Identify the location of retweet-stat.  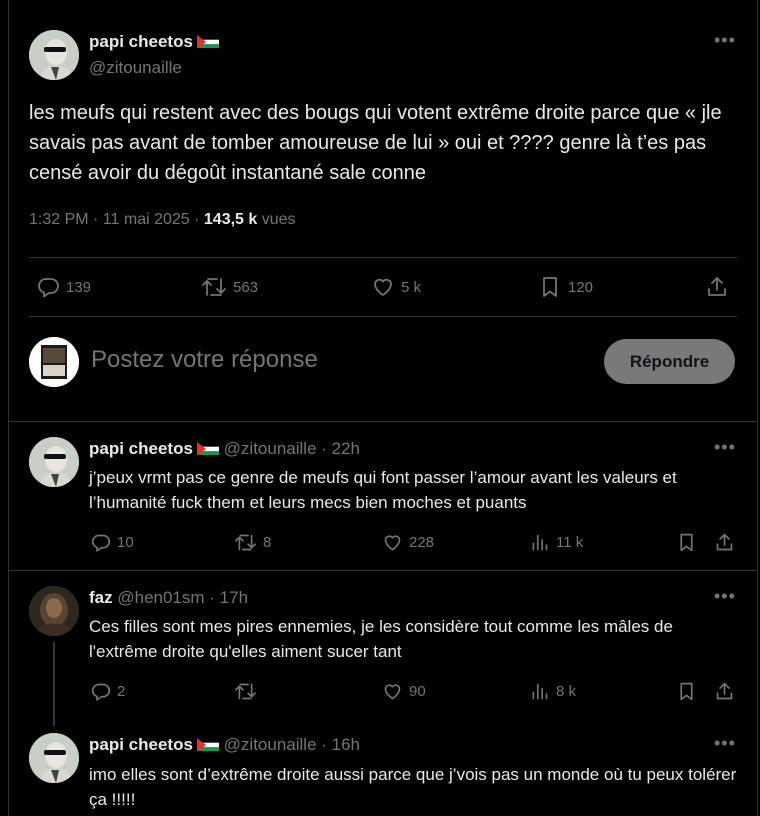
(245, 691).